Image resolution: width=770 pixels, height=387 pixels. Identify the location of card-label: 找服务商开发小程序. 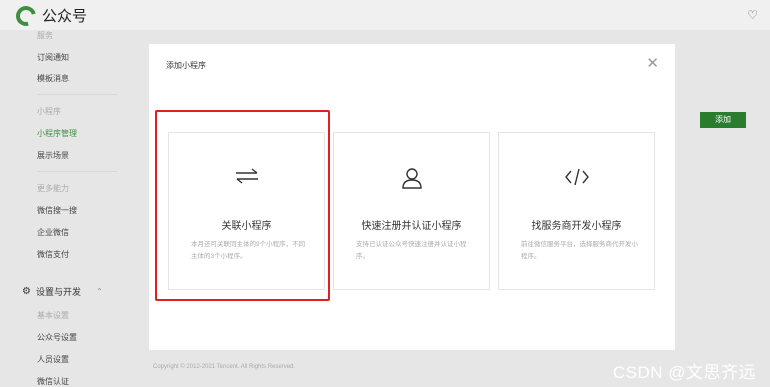
(576, 226).